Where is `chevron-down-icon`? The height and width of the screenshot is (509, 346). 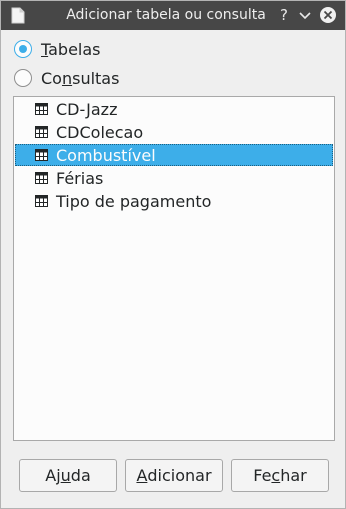 chevron-down-icon is located at coordinates (305, 16).